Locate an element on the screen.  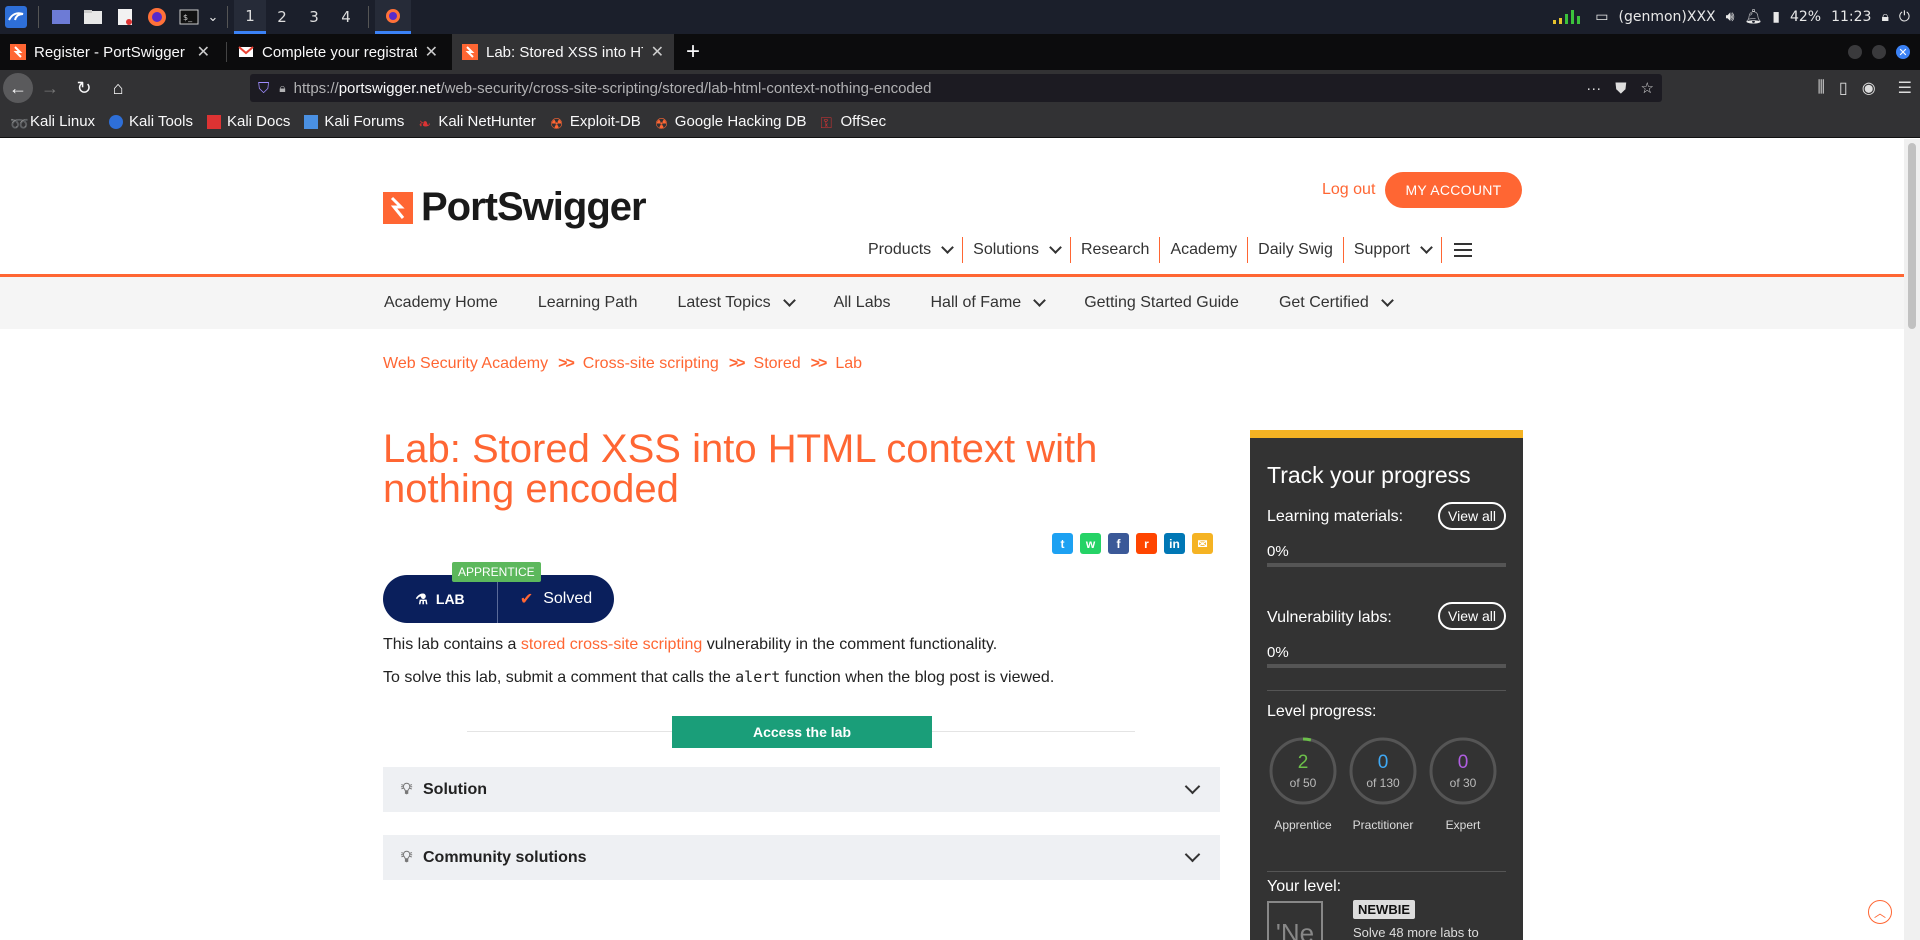
subnav-learning-path: Learning Path is located at coordinates (588, 303).